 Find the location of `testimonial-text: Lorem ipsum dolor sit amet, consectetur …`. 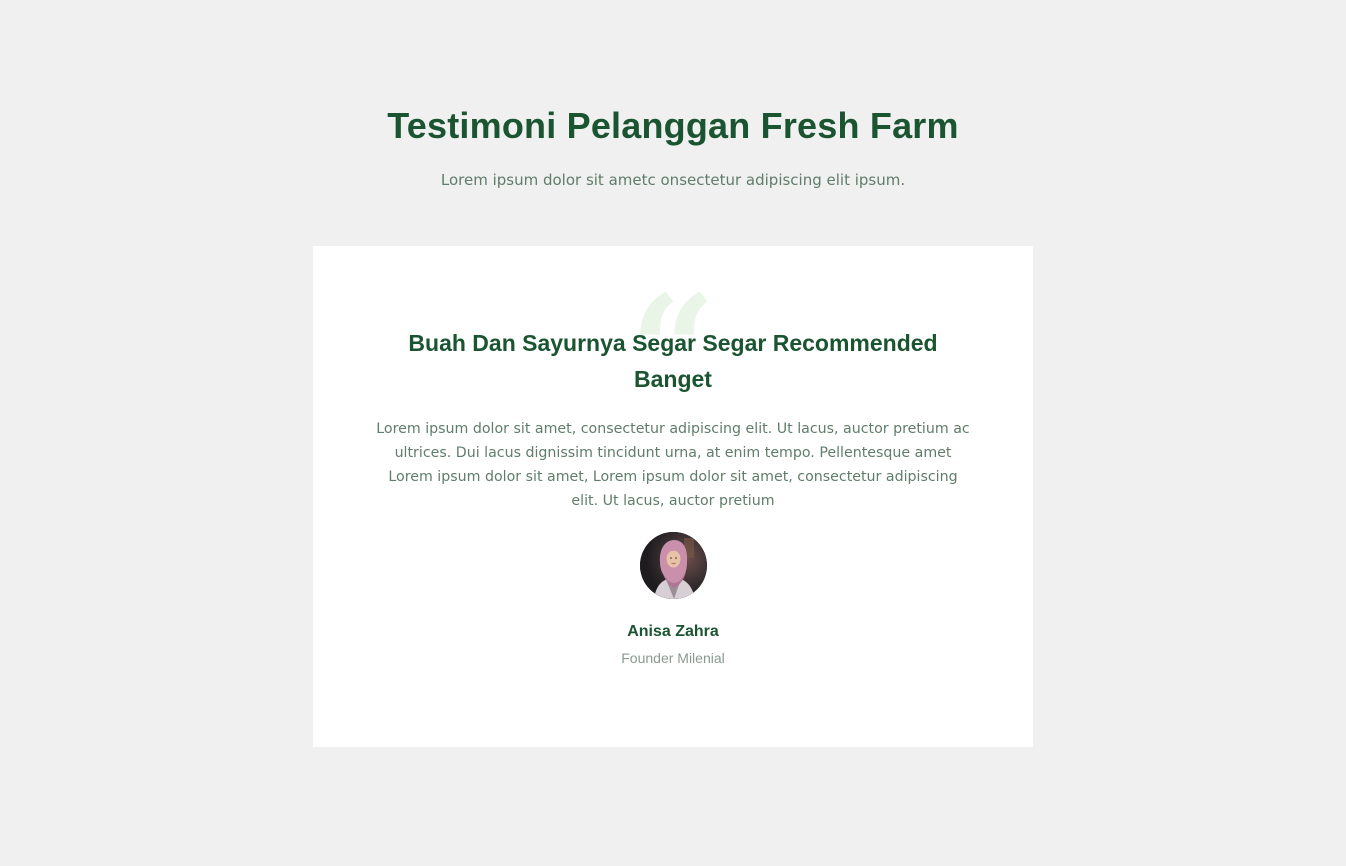

testimonial-text: Lorem ipsum dolor sit amet, consectetur … is located at coordinates (673, 465).